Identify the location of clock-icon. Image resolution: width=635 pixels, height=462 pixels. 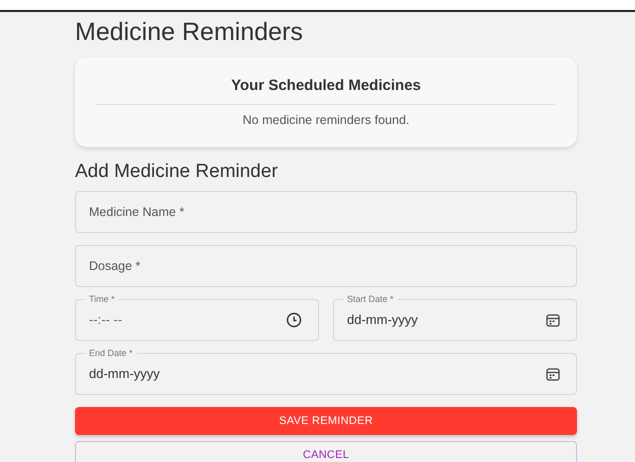
(294, 320).